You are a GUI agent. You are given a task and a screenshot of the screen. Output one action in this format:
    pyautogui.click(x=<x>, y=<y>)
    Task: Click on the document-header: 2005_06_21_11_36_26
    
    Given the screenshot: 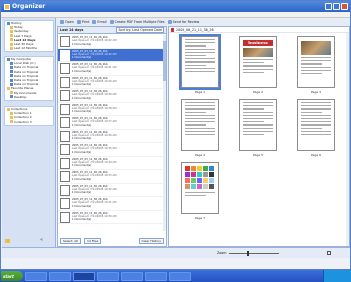 What is the action you would take?
    pyautogui.click(x=259, y=30)
    